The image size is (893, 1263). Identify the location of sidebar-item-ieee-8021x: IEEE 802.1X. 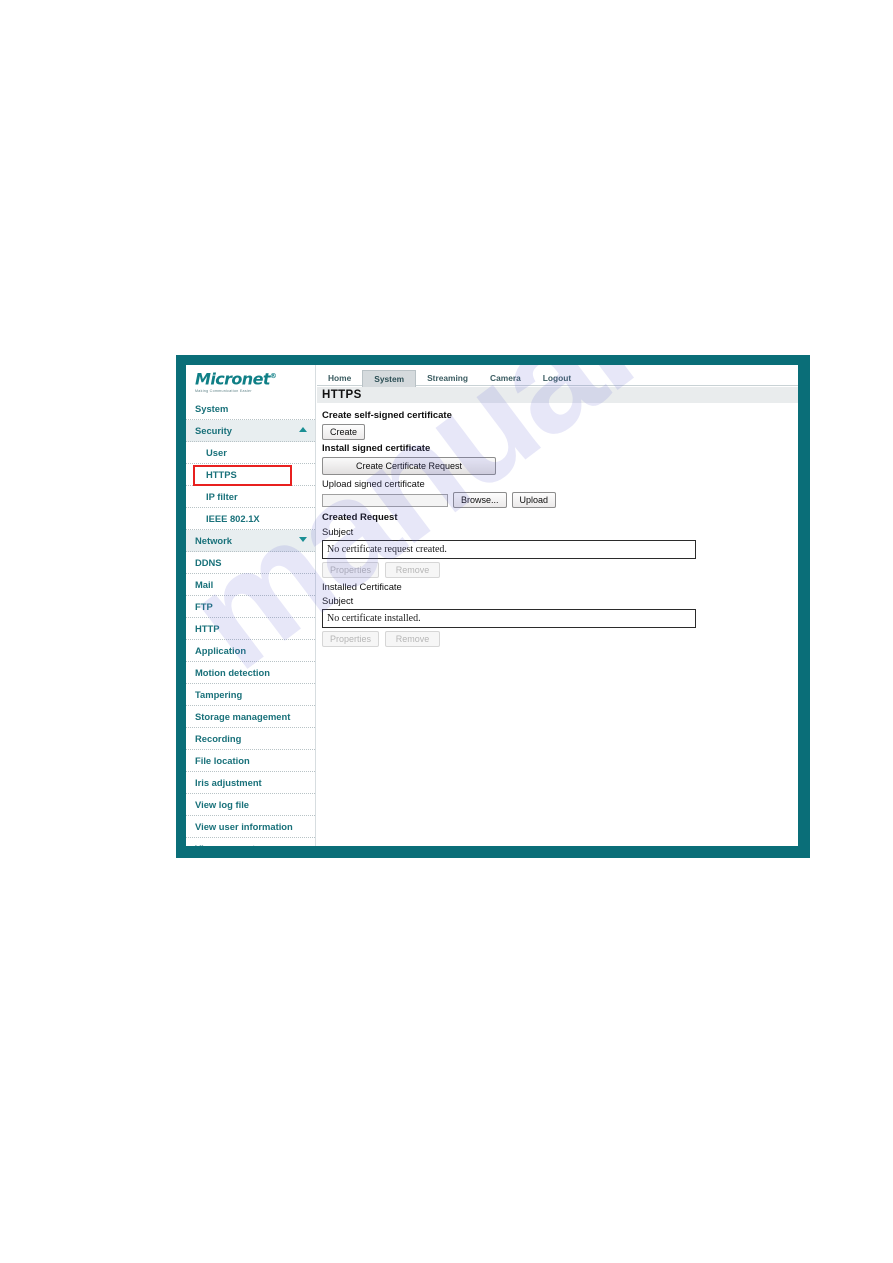
(250, 519).